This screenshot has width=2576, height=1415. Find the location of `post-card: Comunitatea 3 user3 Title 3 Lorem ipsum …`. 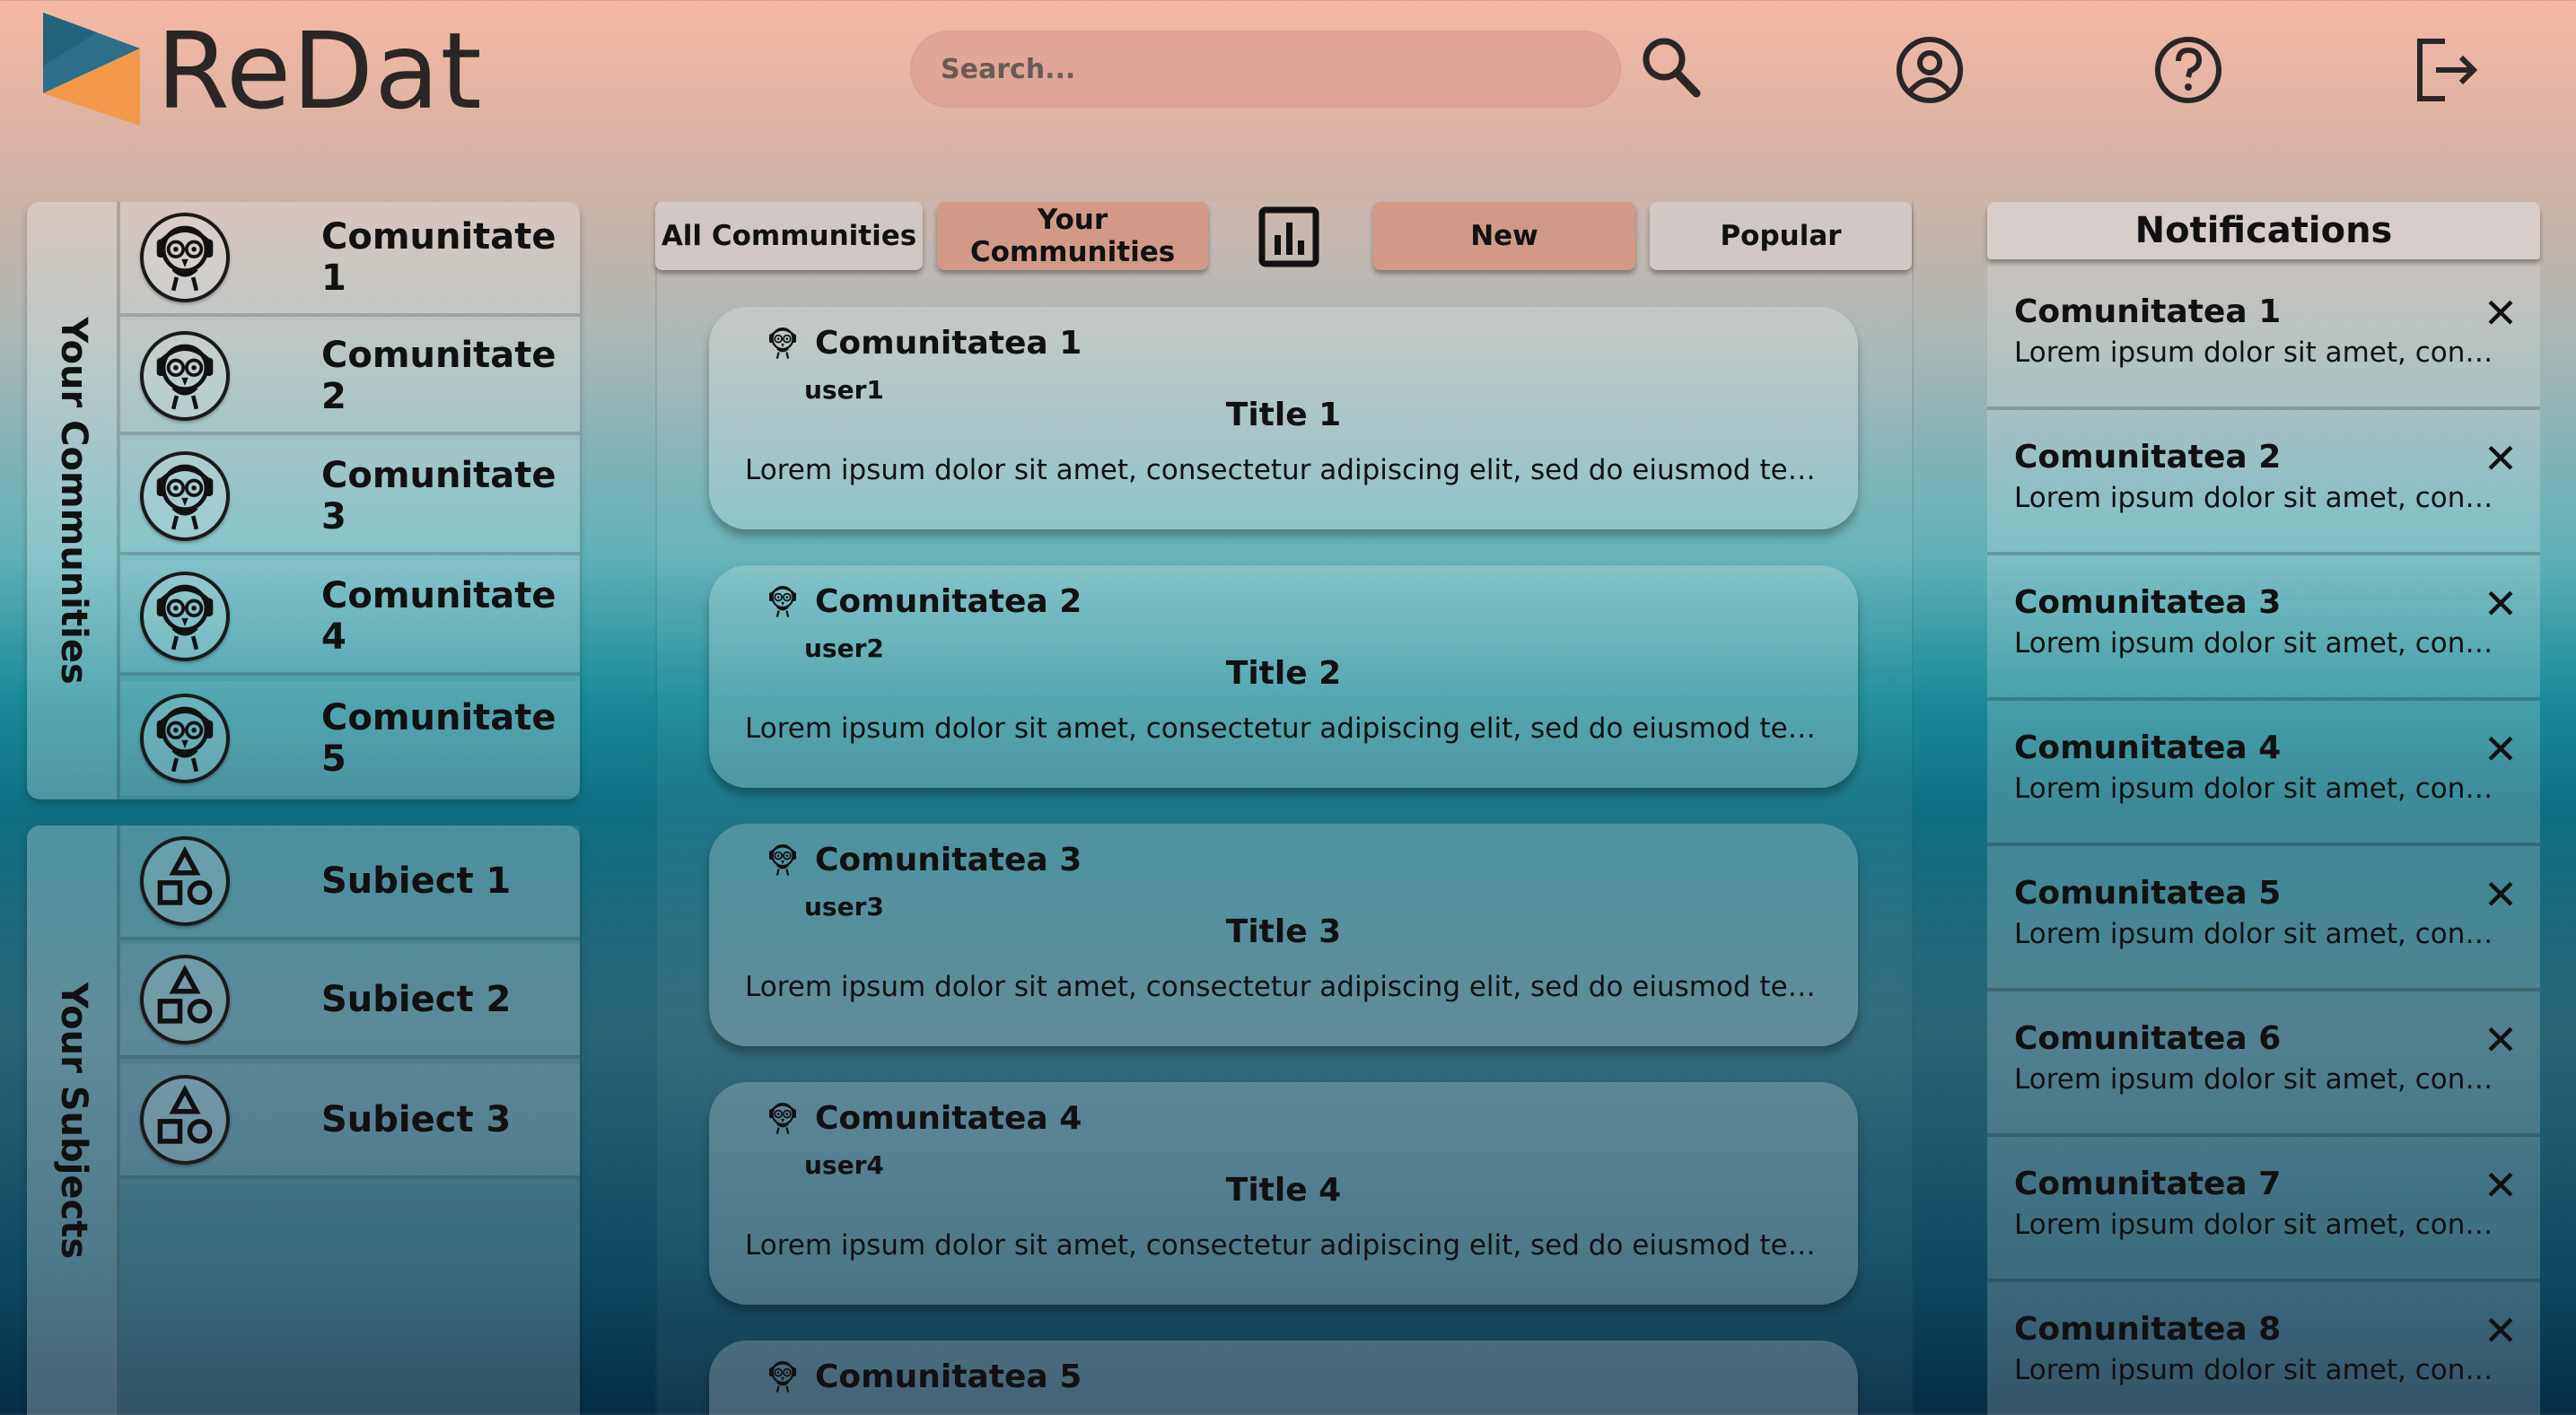

post-card: Comunitatea 3 user3 Title 3 Lorem ipsum … is located at coordinates (1283, 935).